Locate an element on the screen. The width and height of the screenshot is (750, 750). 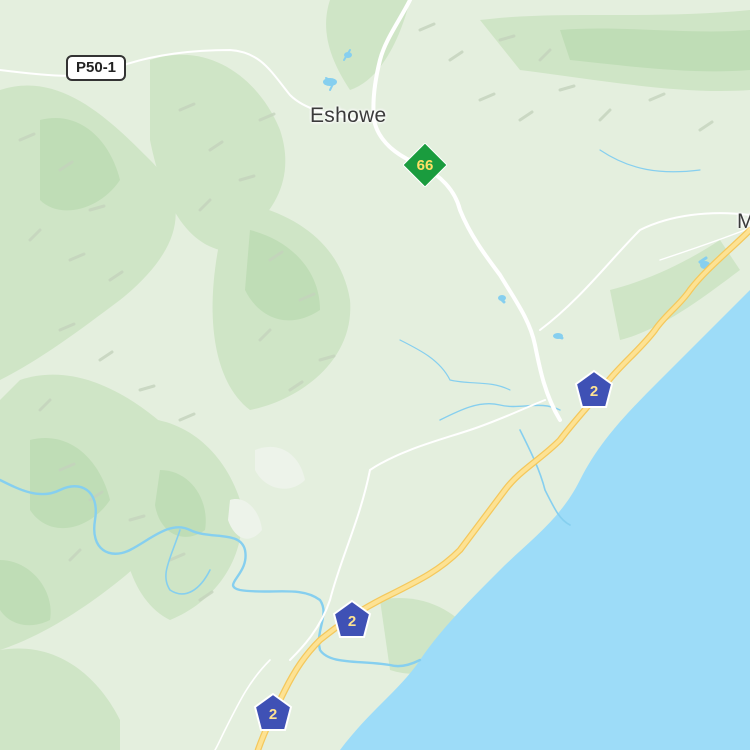
r66-label: 66 is located at coordinates (425, 165).